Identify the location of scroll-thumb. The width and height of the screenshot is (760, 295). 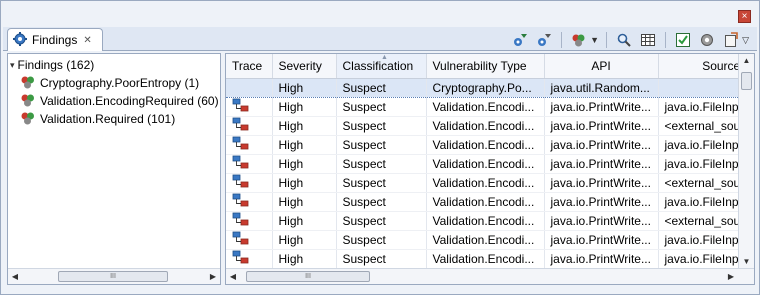
(746, 81).